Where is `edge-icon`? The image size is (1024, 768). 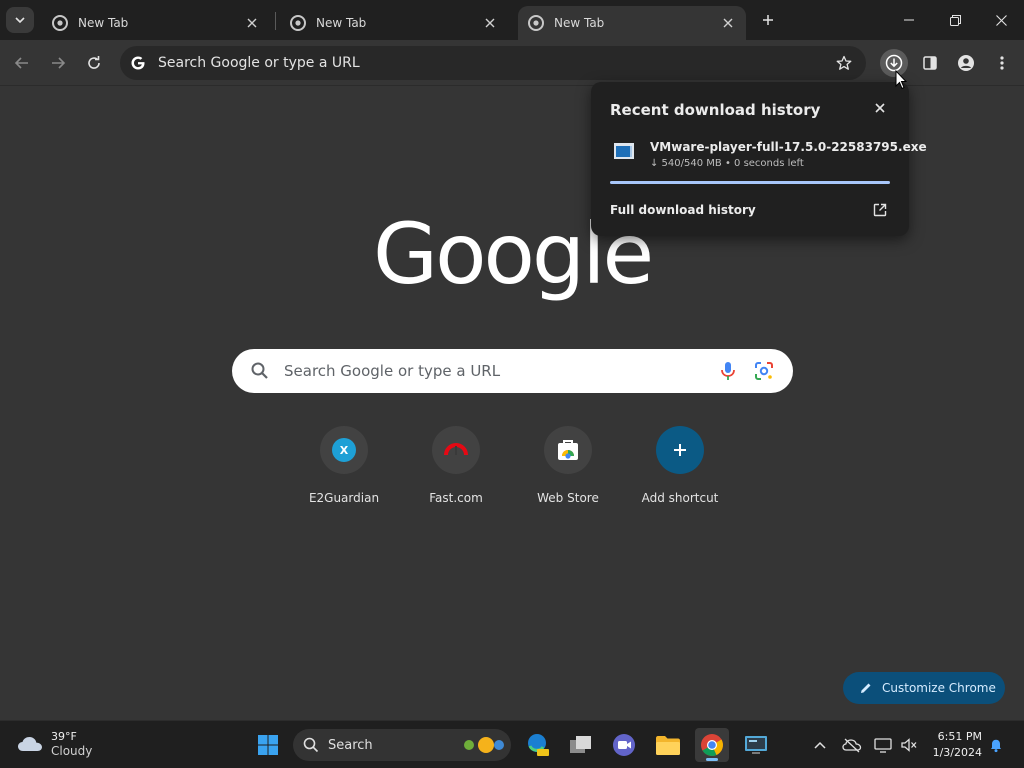
edge-icon is located at coordinates (538, 745).